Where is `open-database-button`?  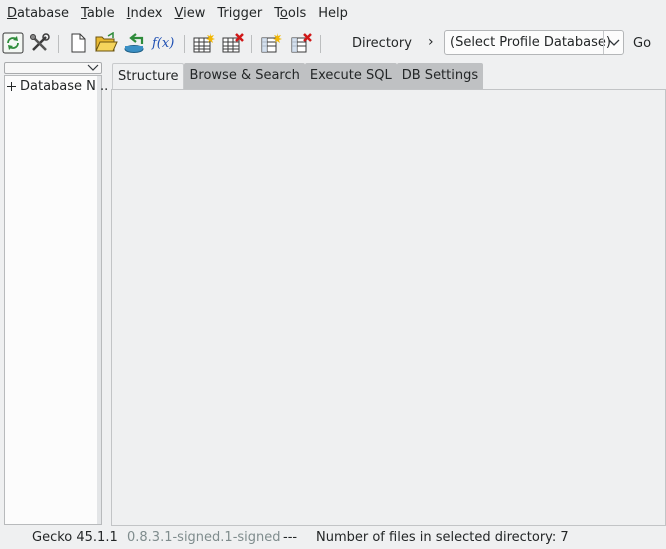 open-database-button is located at coordinates (106, 43).